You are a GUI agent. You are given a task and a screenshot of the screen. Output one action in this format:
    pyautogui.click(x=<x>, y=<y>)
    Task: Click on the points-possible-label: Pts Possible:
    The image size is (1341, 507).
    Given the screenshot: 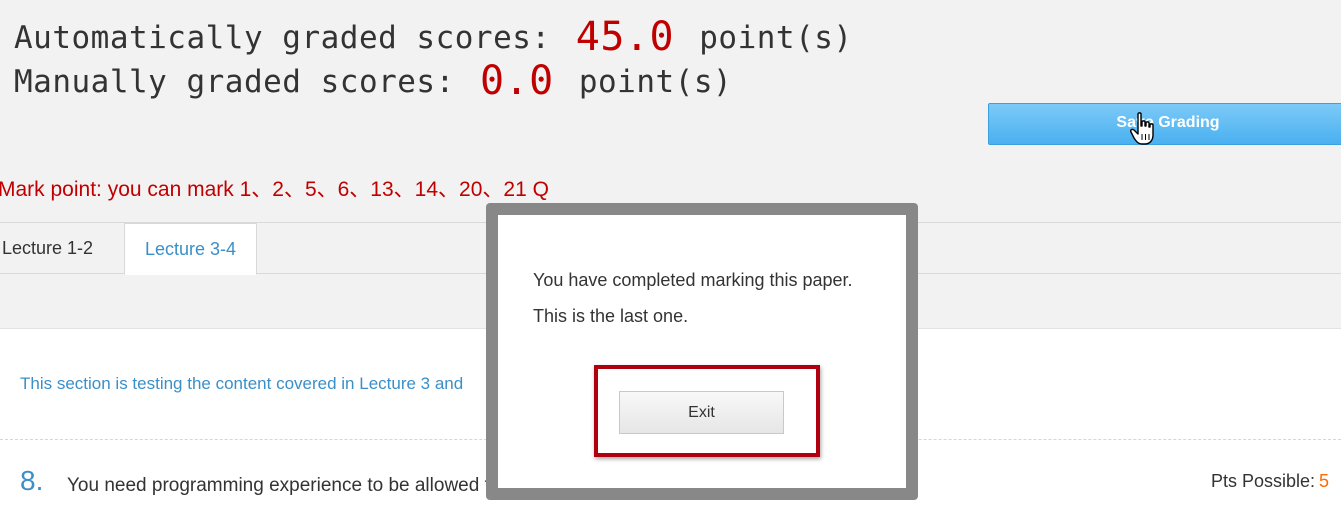 What is the action you would take?
    pyautogui.click(x=1262, y=481)
    